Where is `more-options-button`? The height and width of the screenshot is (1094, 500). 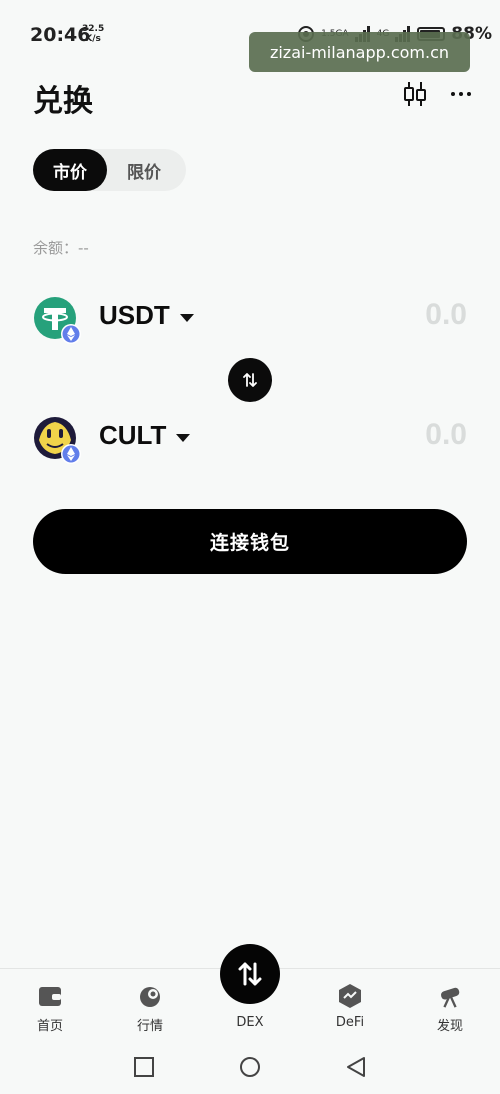
more-options-button is located at coordinates (461, 94).